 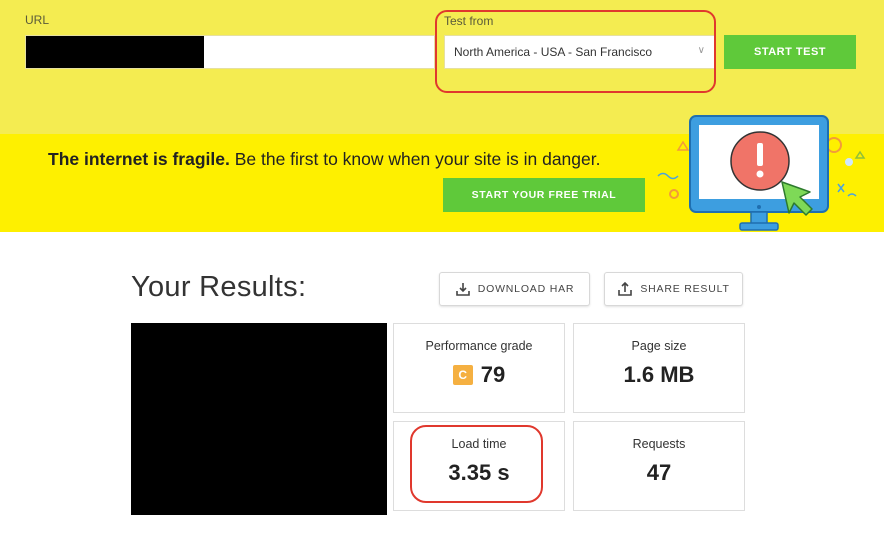 What do you see at coordinates (790, 52) in the screenshot?
I see `start-test-button: START TEST` at bounding box center [790, 52].